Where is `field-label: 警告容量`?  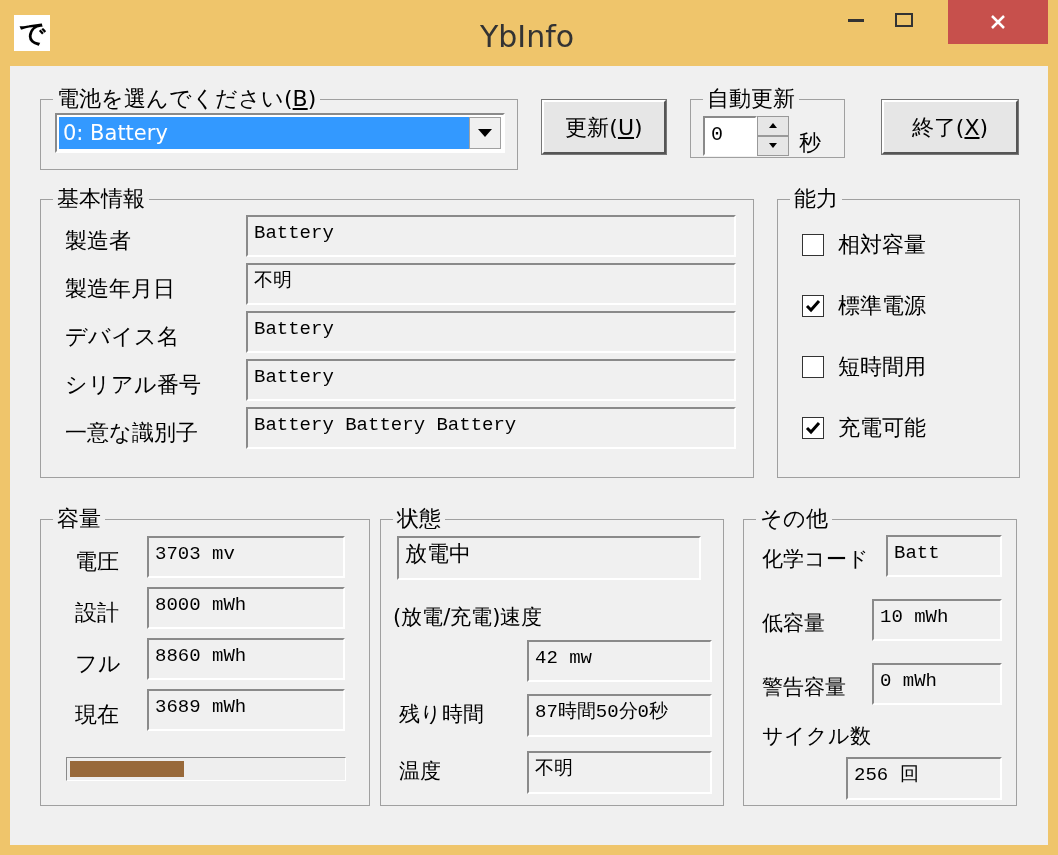 field-label: 警告容量 is located at coordinates (803, 688).